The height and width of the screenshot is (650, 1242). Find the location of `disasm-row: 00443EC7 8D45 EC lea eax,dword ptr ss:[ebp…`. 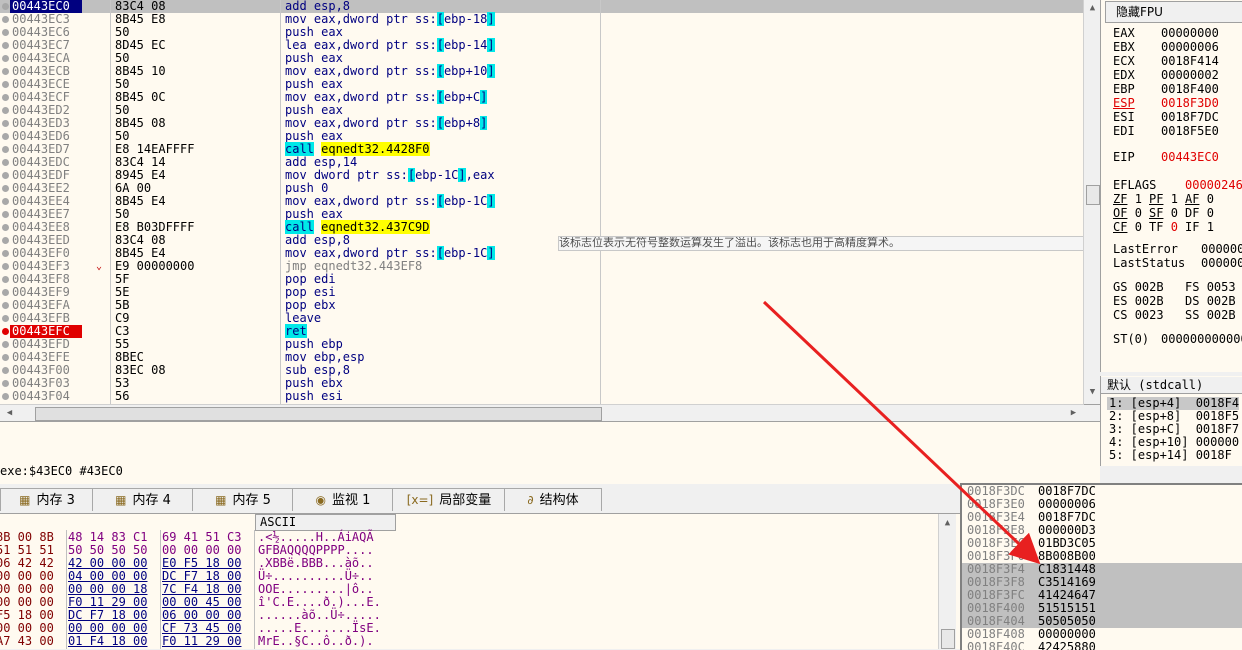

disasm-row: 00443EC7 8D45 EC lea eax,dword ptr ss:[ebp… is located at coordinates (542, 45).